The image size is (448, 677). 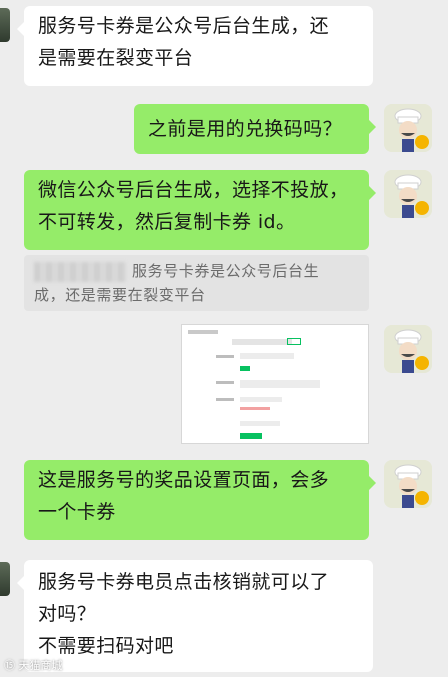 I want to click on message-bubble-sent: 之前是用的兑换码吗？, so click(x=255, y=129).